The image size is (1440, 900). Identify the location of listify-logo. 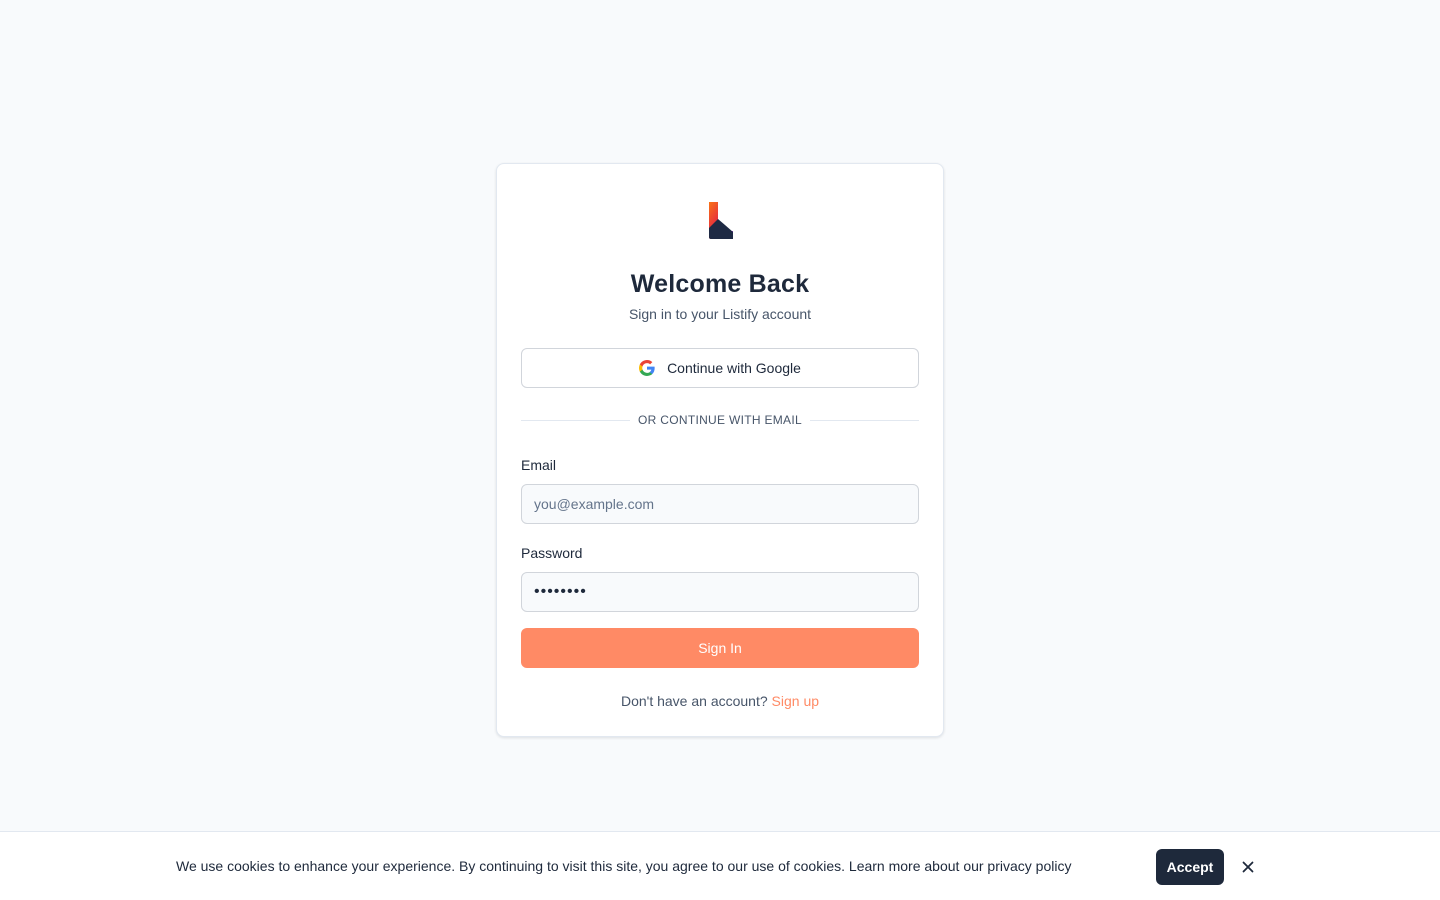
(721, 220).